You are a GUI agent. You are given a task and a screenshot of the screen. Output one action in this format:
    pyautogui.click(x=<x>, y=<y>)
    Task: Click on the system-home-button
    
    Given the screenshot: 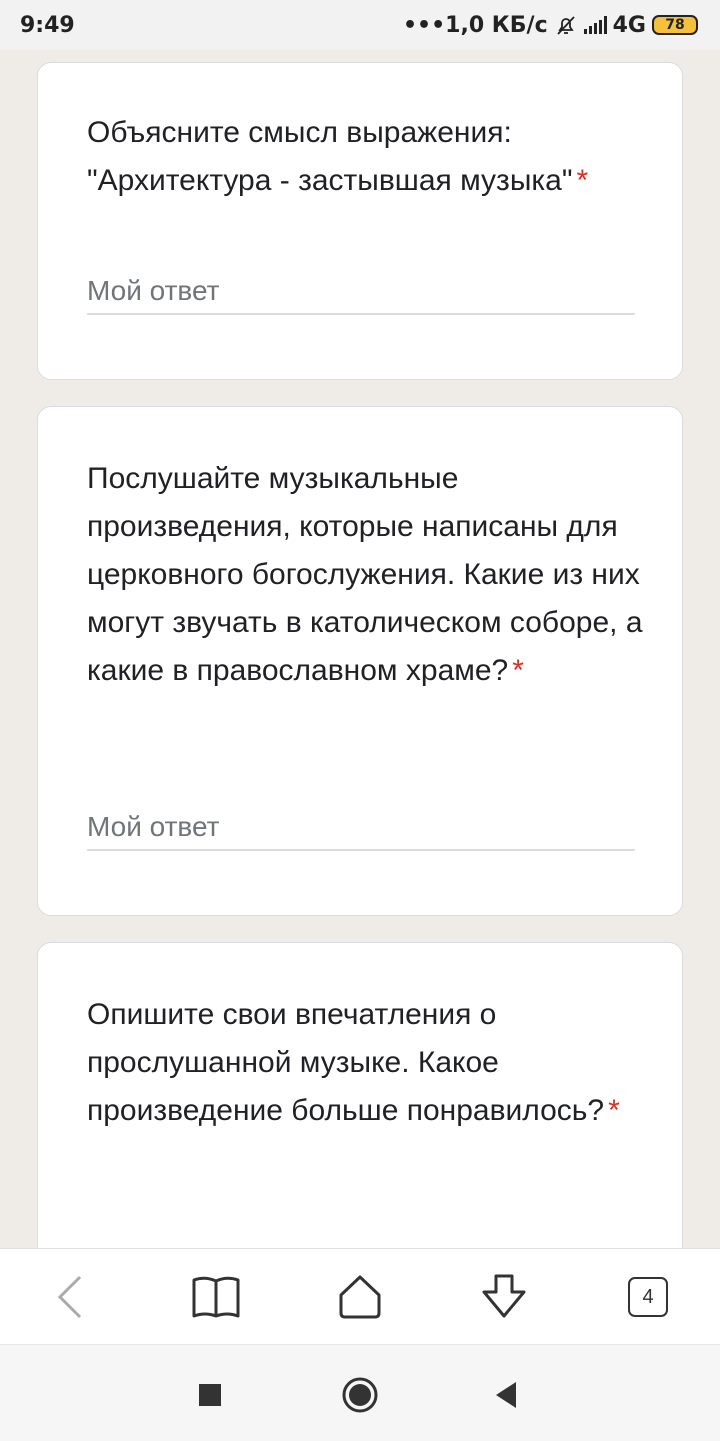 What is the action you would take?
    pyautogui.click(x=360, y=1395)
    